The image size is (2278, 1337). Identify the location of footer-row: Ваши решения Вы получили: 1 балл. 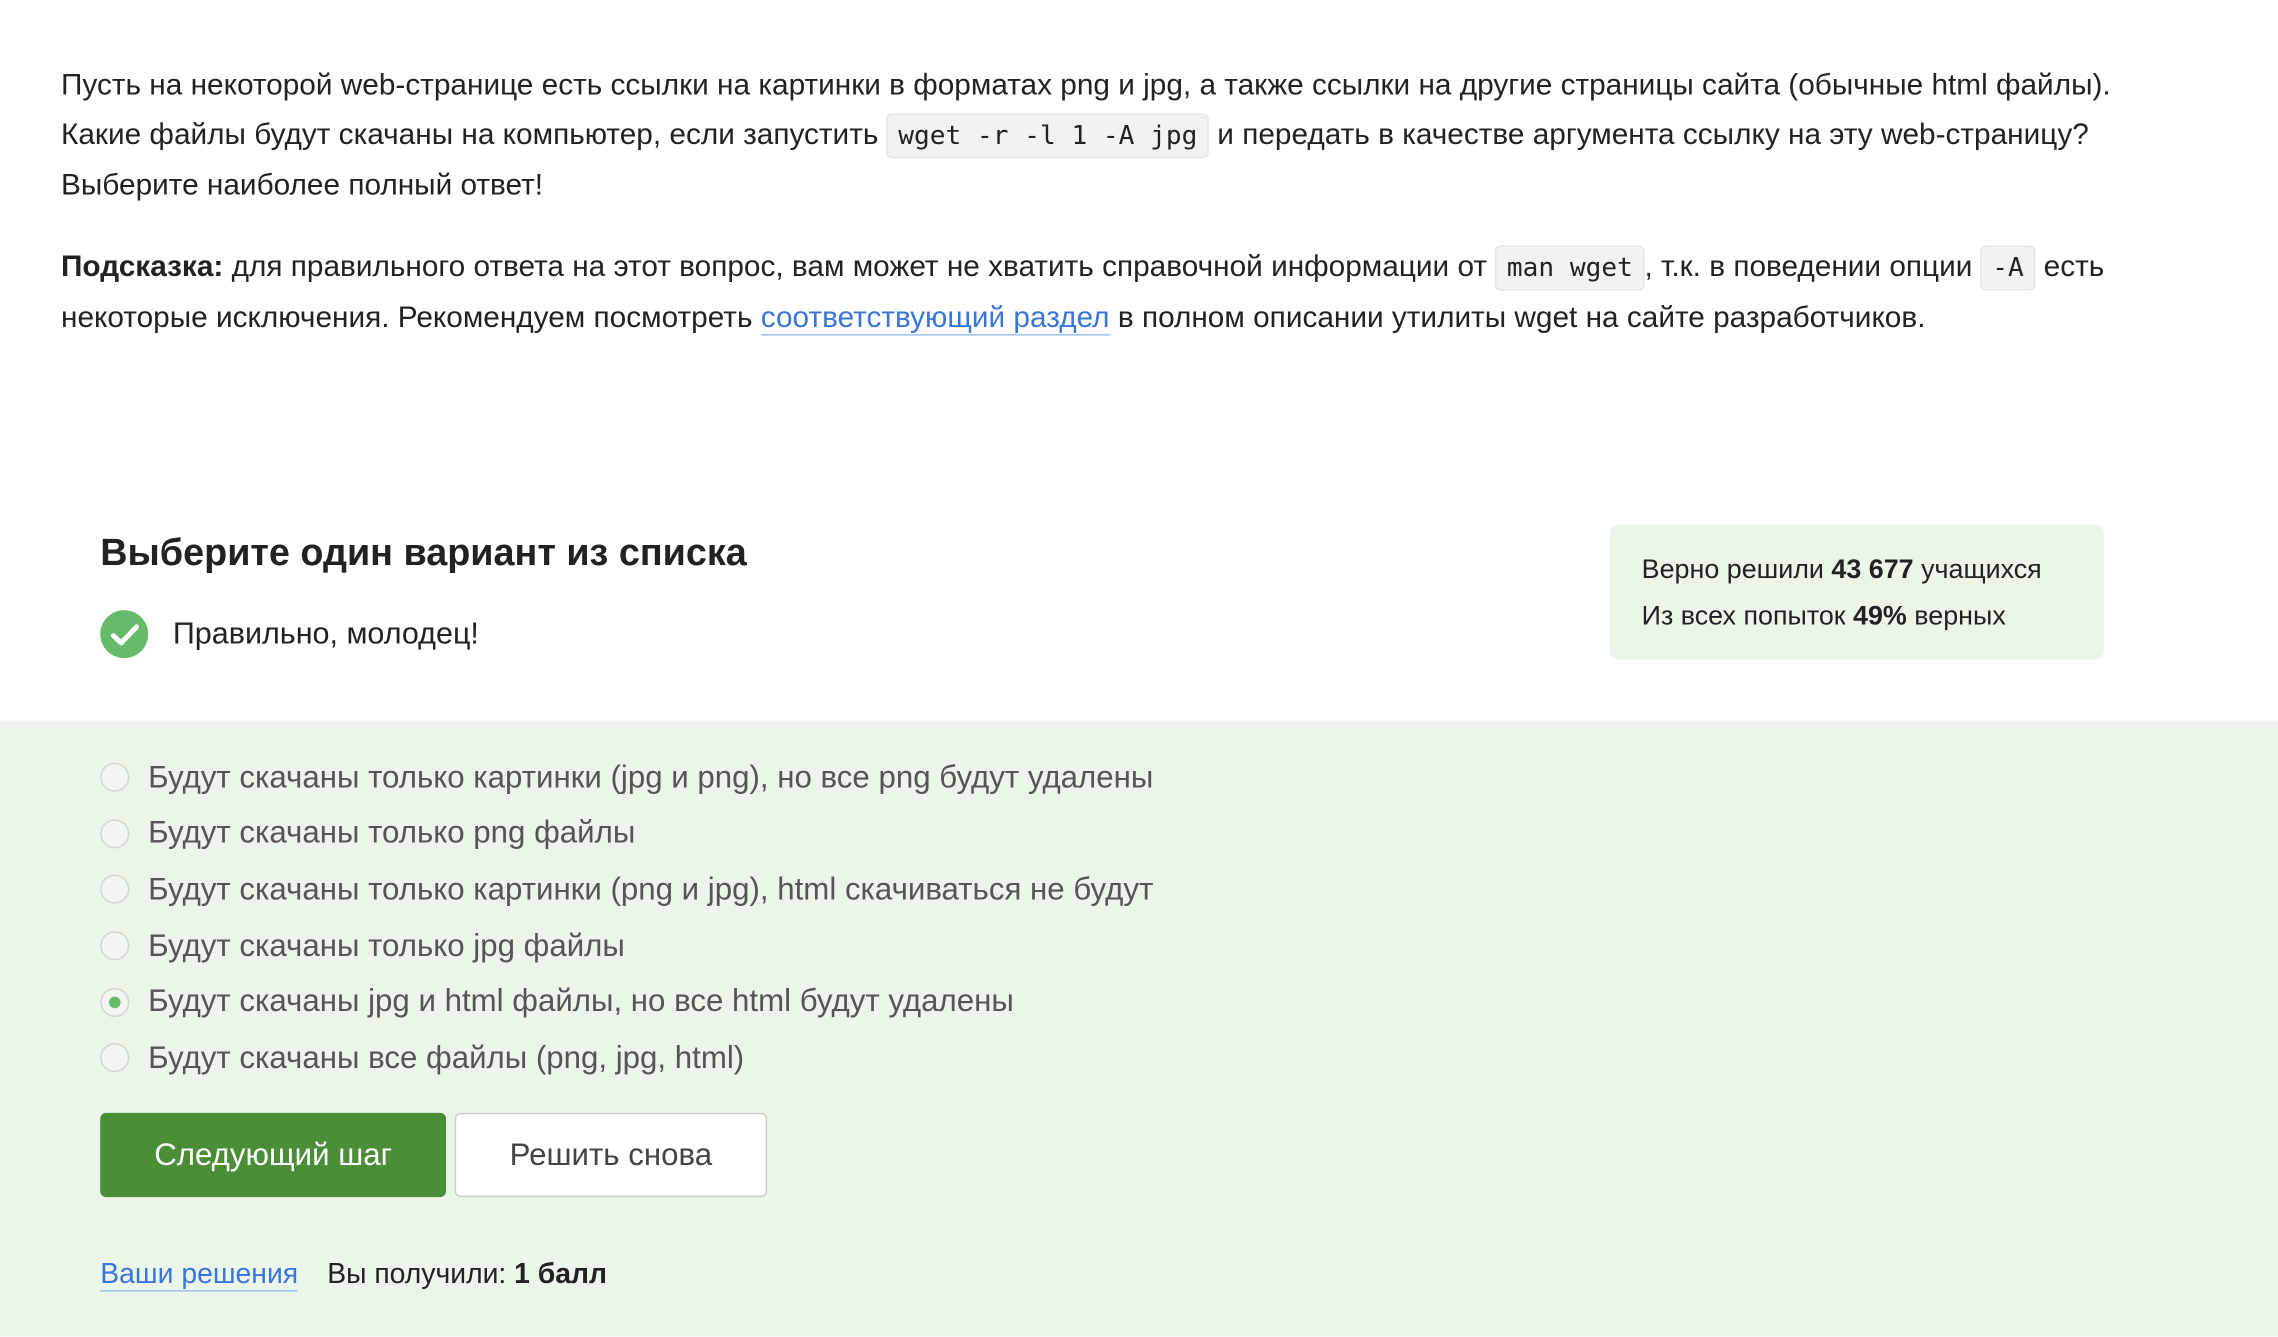
(354, 1275).